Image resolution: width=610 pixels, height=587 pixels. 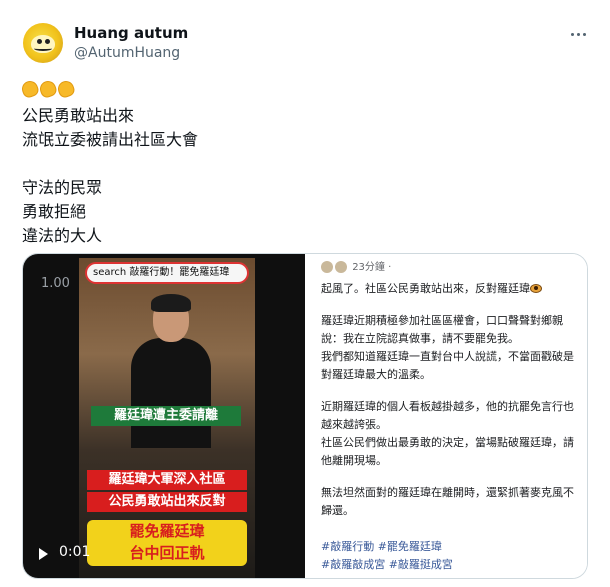 What do you see at coordinates (167, 480) in the screenshot?
I see `video-caption-red-1: 羅廷瑋大軍深入社區` at bounding box center [167, 480].